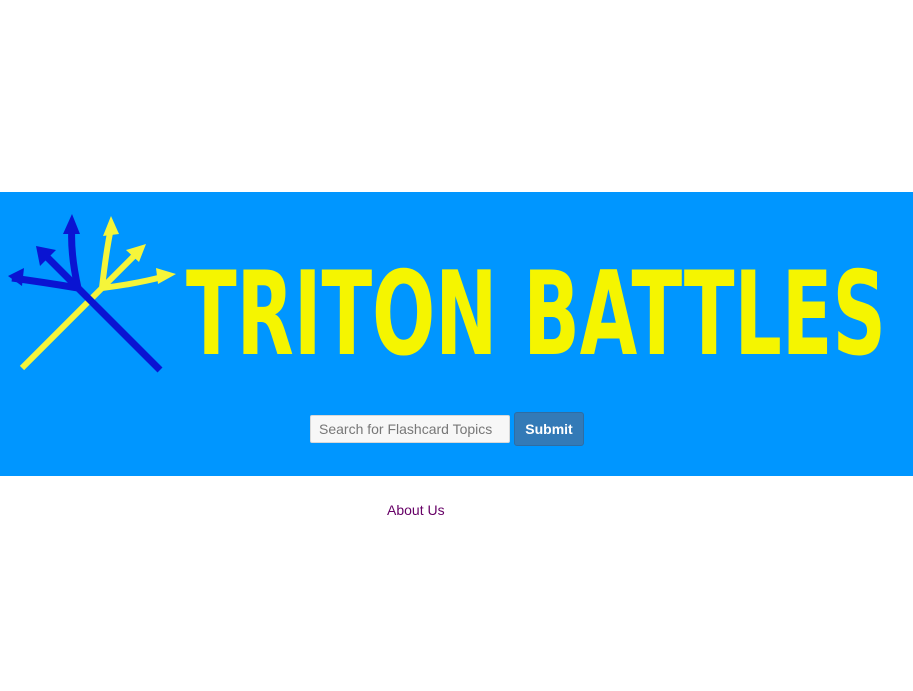  What do you see at coordinates (549, 429) in the screenshot?
I see `submit-button: Submit` at bounding box center [549, 429].